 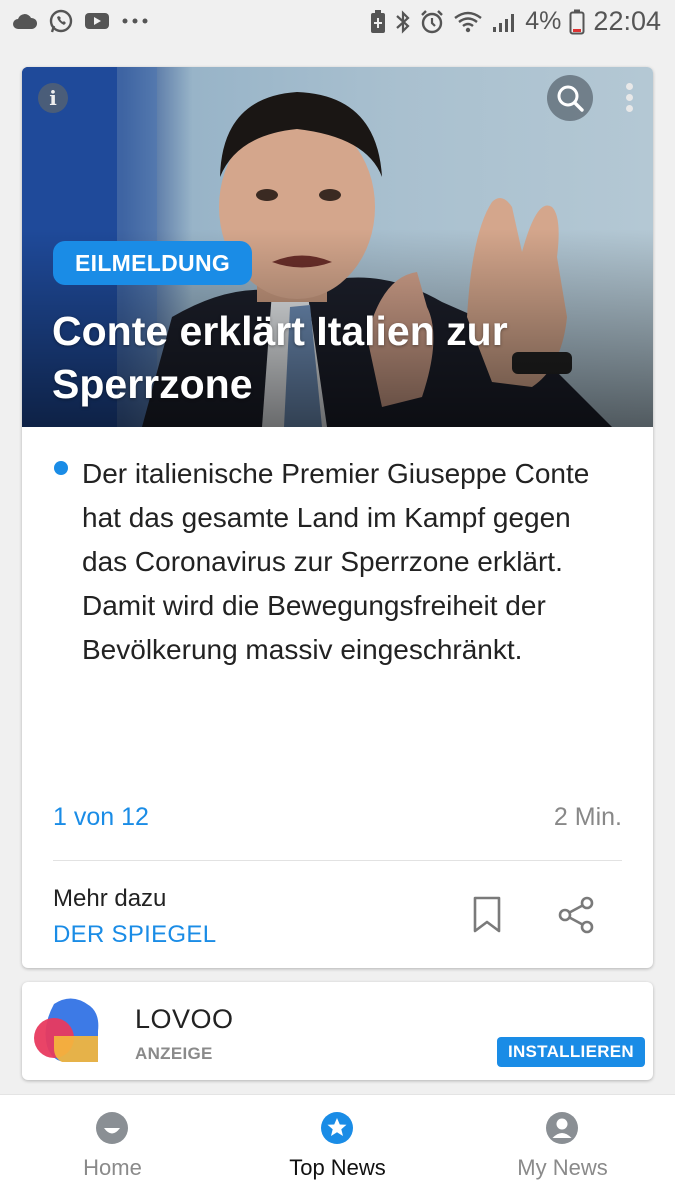 I want to click on divider, so click(x=337, y=860).